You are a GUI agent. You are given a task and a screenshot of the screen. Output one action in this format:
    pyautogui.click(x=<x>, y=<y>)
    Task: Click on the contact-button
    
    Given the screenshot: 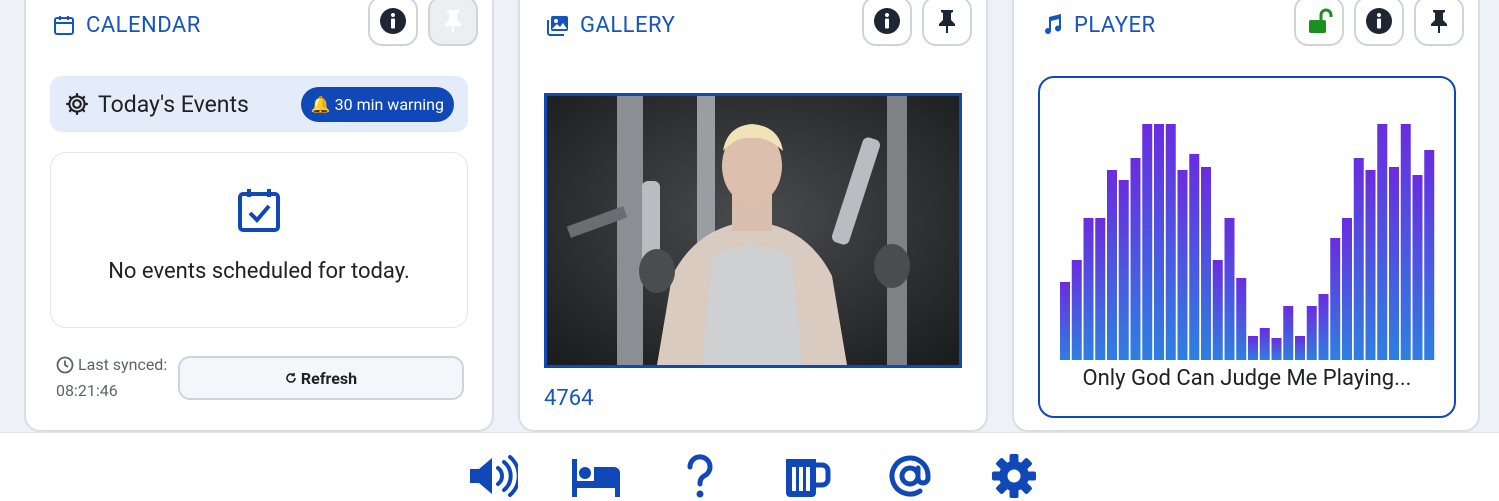 What is the action you would take?
    pyautogui.click(x=910, y=477)
    